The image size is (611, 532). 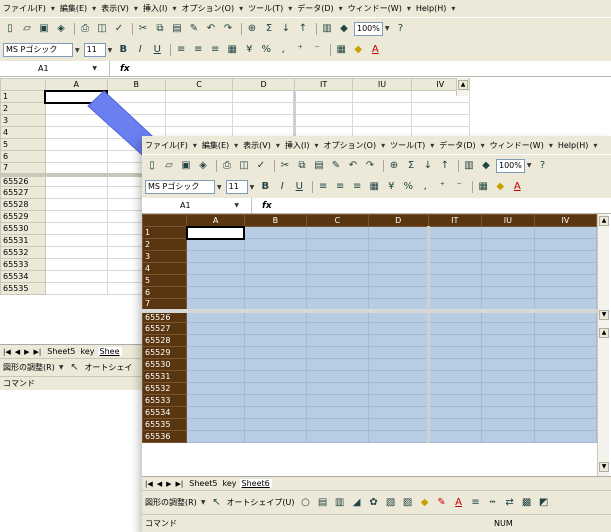 I want to click on tab-scroll-icon: ▶, so click(x=168, y=484).